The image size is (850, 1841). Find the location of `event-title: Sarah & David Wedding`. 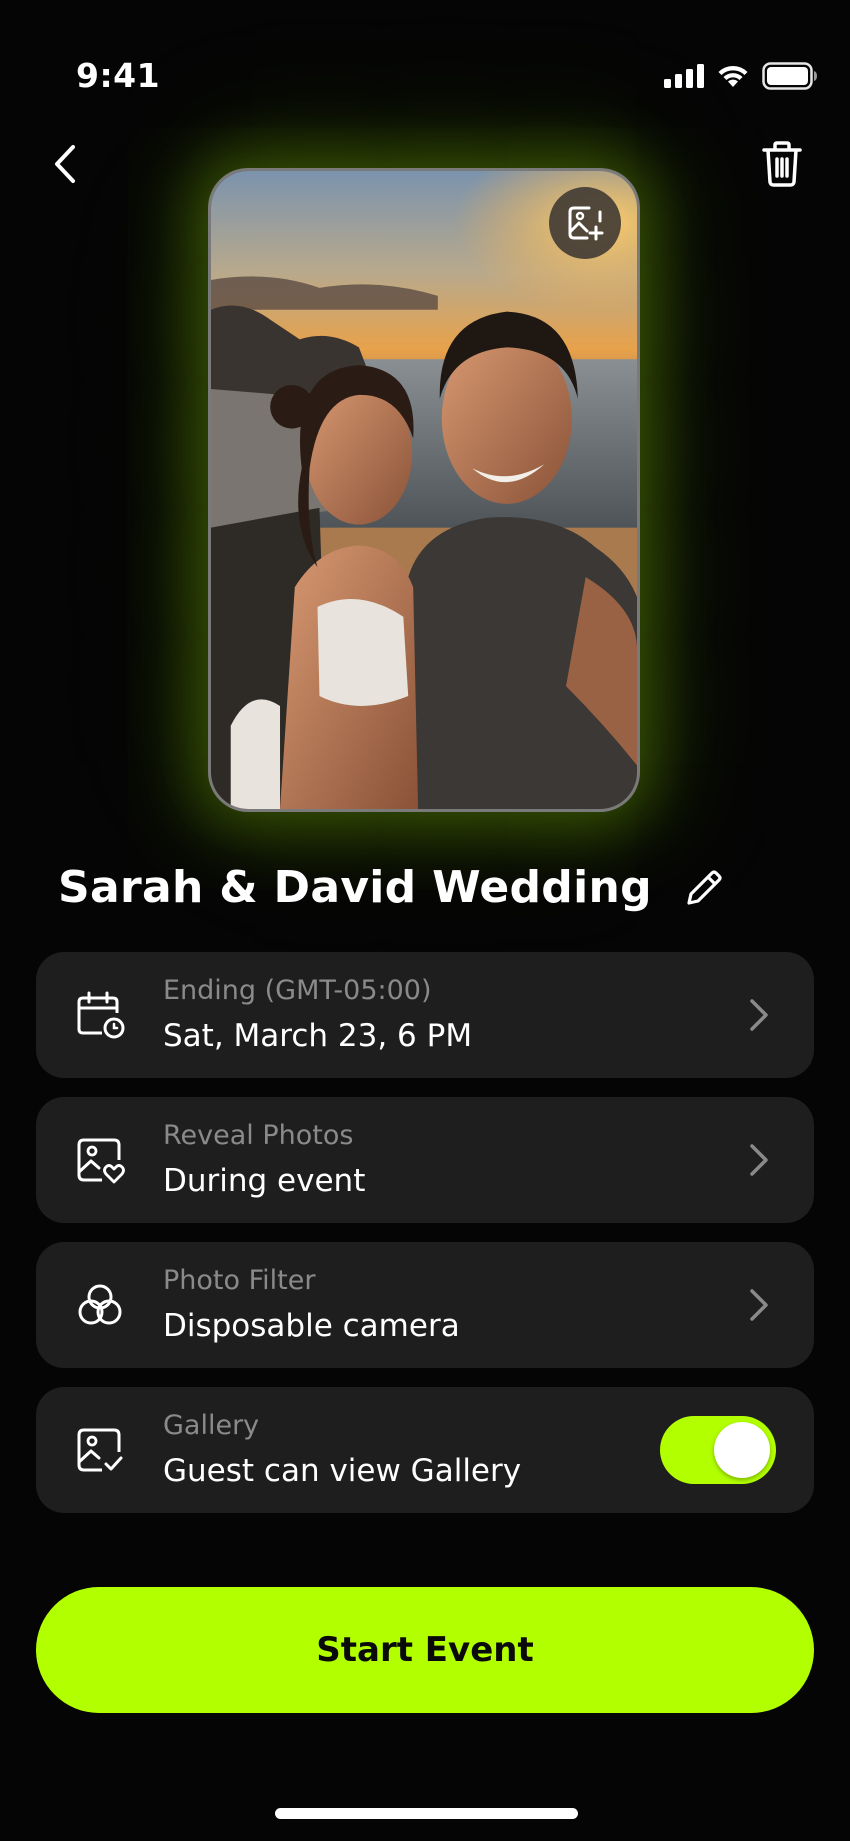

event-title: Sarah & David Wedding is located at coordinates (355, 887).